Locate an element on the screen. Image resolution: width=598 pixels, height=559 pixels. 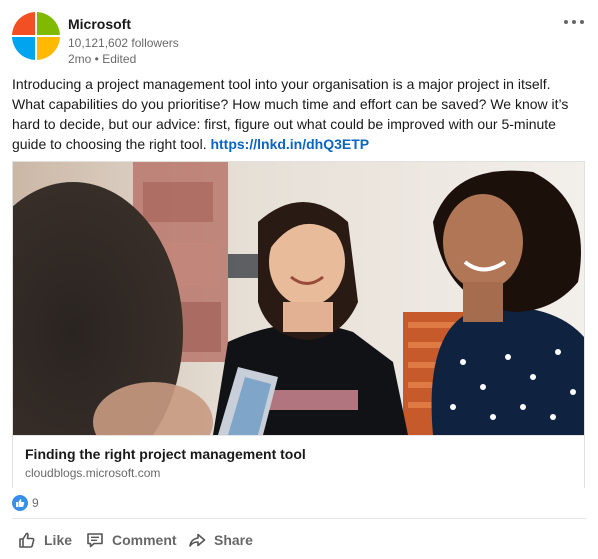
post-link: https://lnkd.in/dhQ3ETP is located at coordinates (289, 144).